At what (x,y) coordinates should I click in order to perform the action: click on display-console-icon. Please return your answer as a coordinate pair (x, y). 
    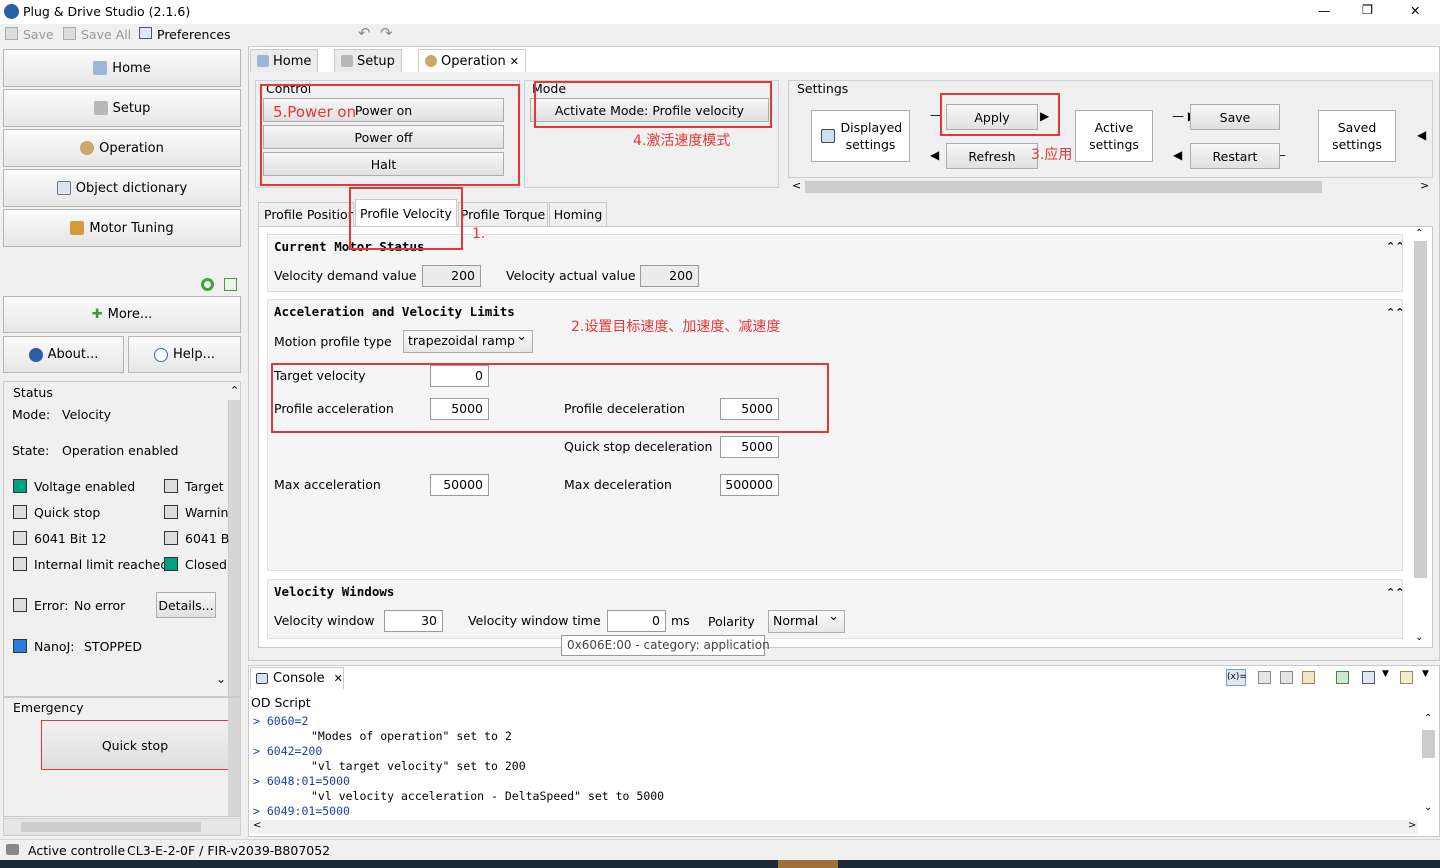
    Looking at the image, I should click on (1368, 677).